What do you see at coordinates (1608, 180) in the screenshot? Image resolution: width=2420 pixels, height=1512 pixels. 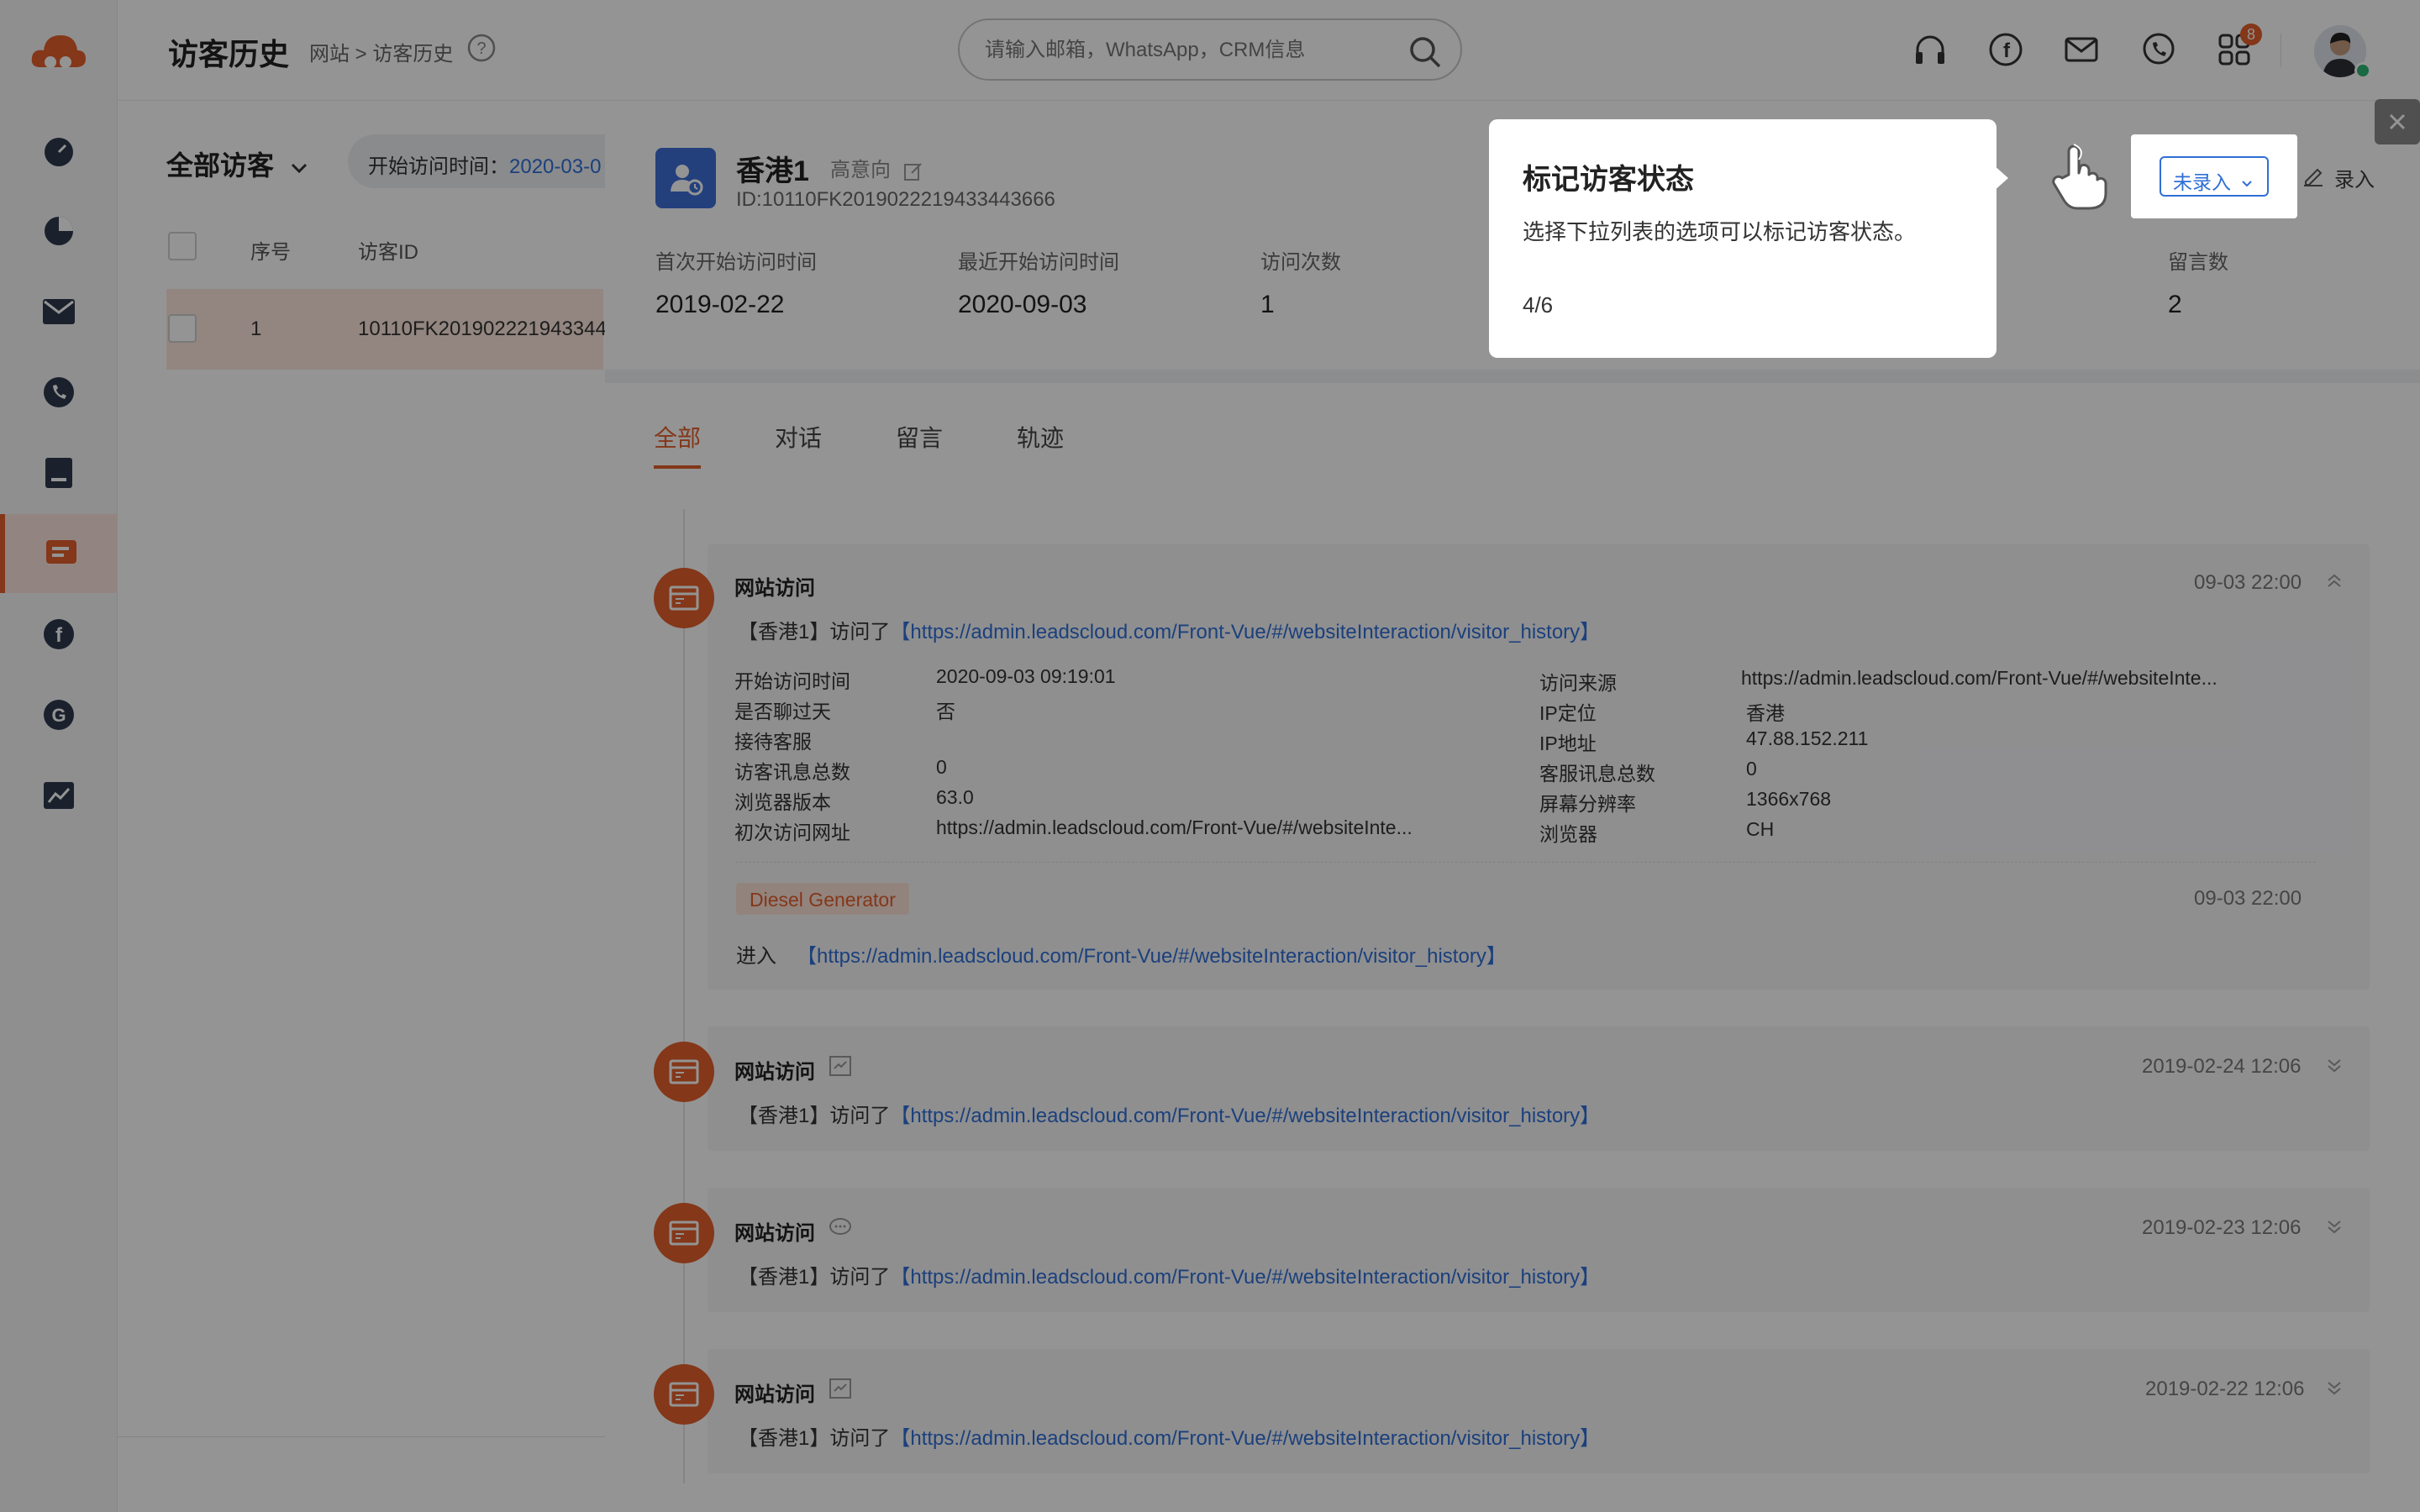 I see `tooltip-title: 标记访客状态` at bounding box center [1608, 180].